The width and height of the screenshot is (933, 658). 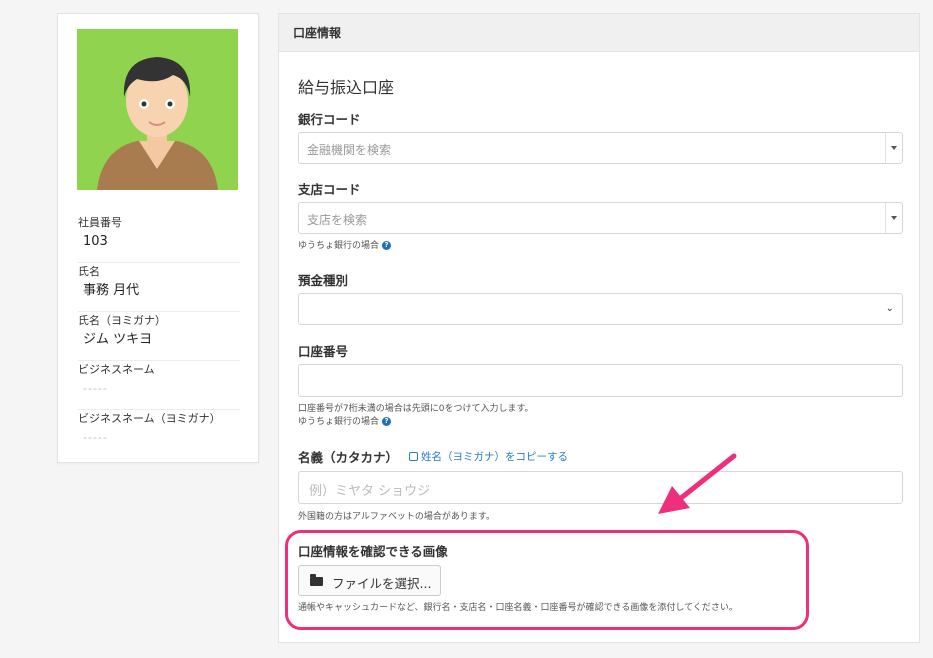 What do you see at coordinates (111, 290) in the screenshot?
I see `employee-name-value: 事務 月代` at bounding box center [111, 290].